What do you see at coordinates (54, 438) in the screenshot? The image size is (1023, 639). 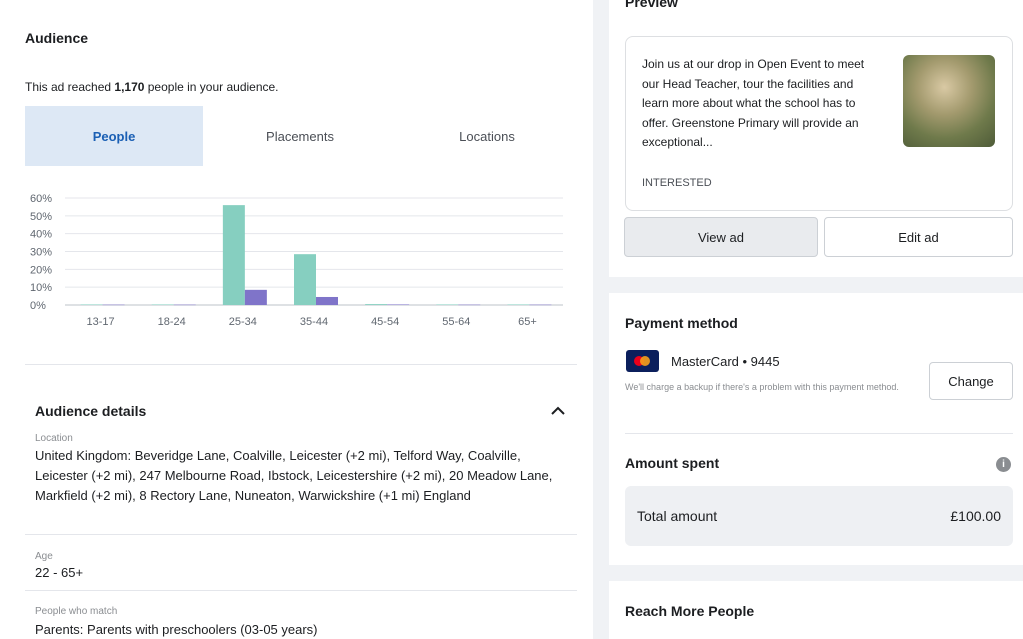 I see `location-label: Location` at bounding box center [54, 438].